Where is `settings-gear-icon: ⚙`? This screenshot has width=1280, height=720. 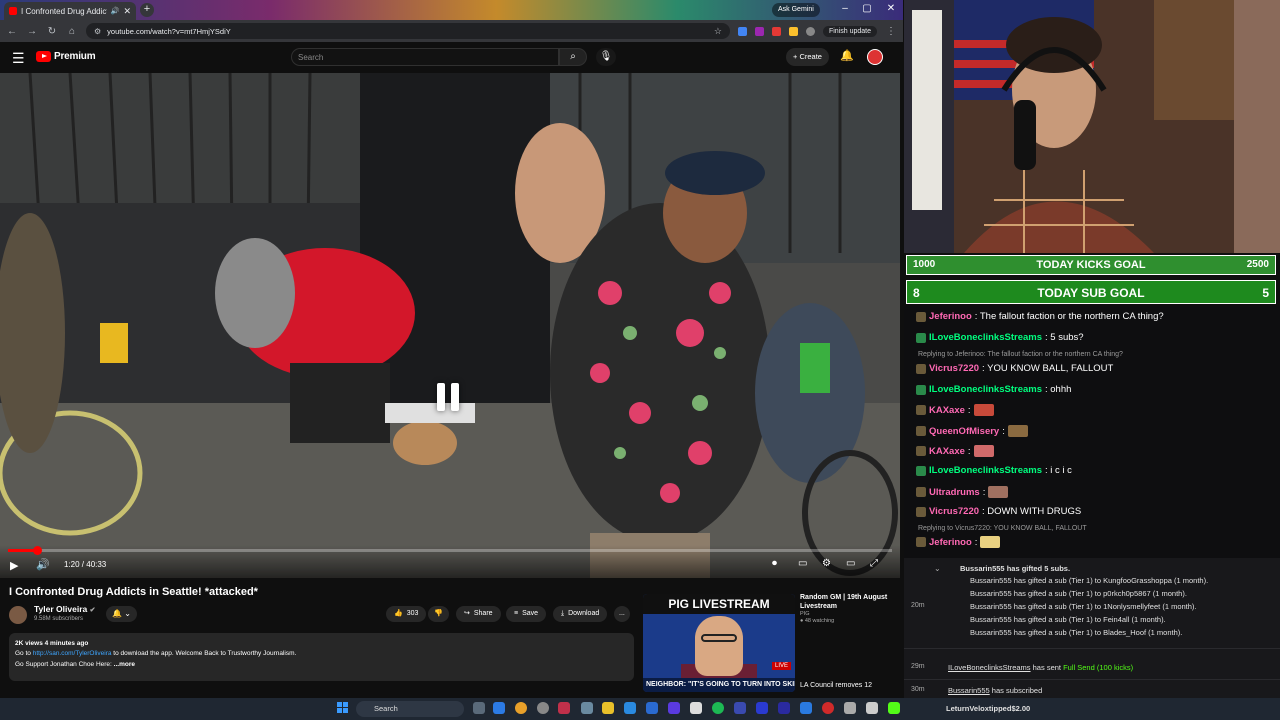
settings-gear-icon: ⚙ is located at coordinates (826, 563).